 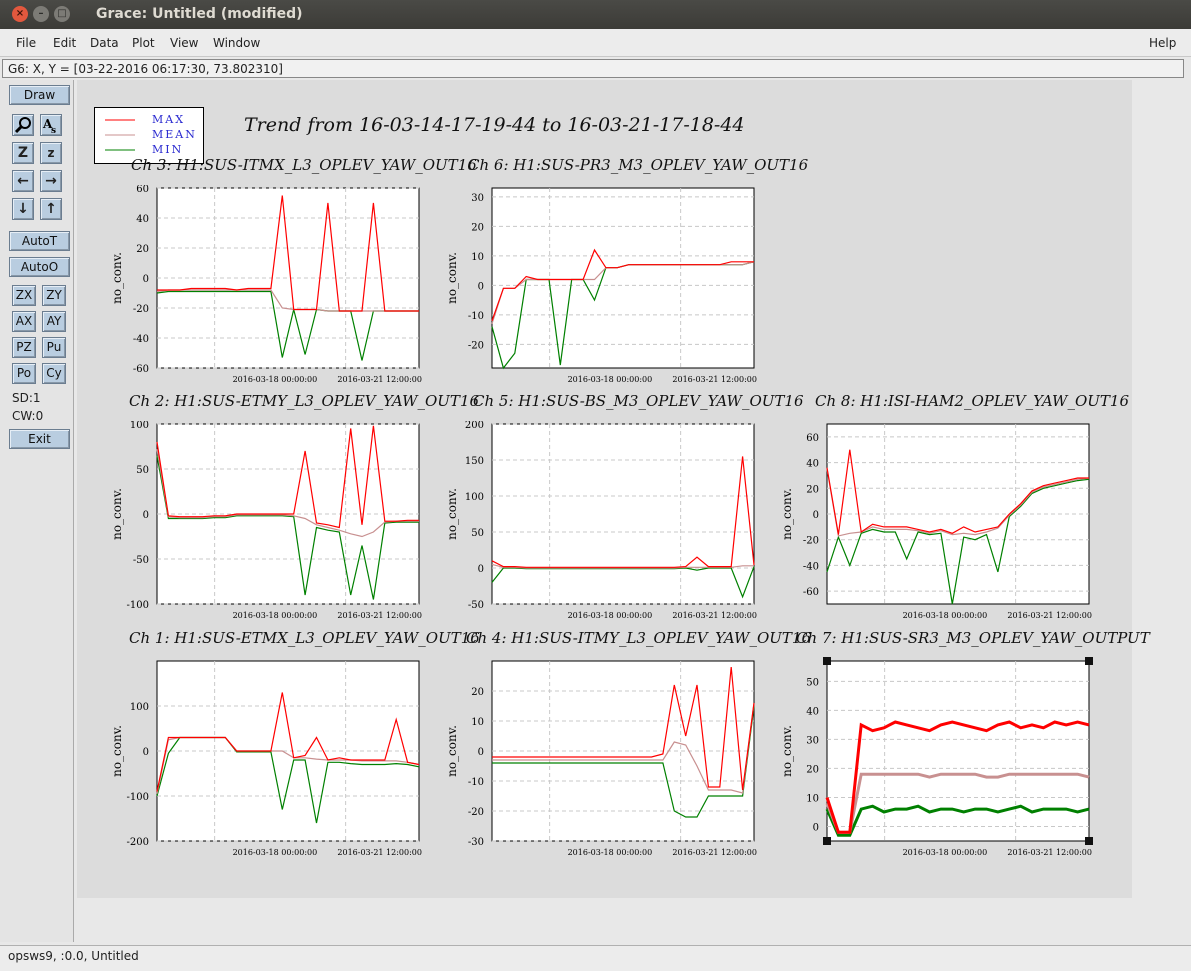 I want to click on status-text: opsws9, :0.0, Untitled, so click(x=73, y=956).